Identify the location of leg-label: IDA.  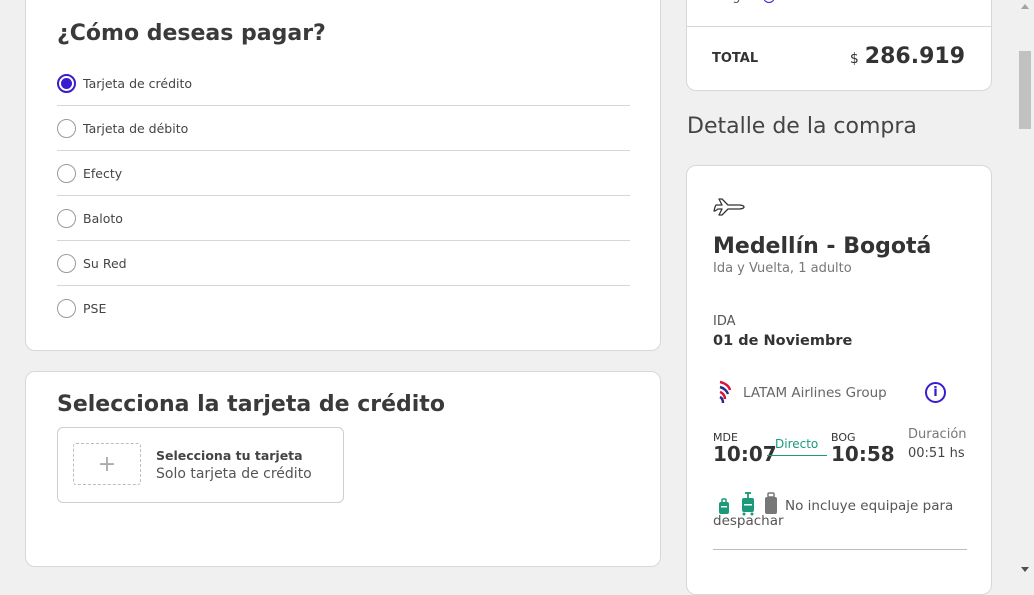
(724, 321).